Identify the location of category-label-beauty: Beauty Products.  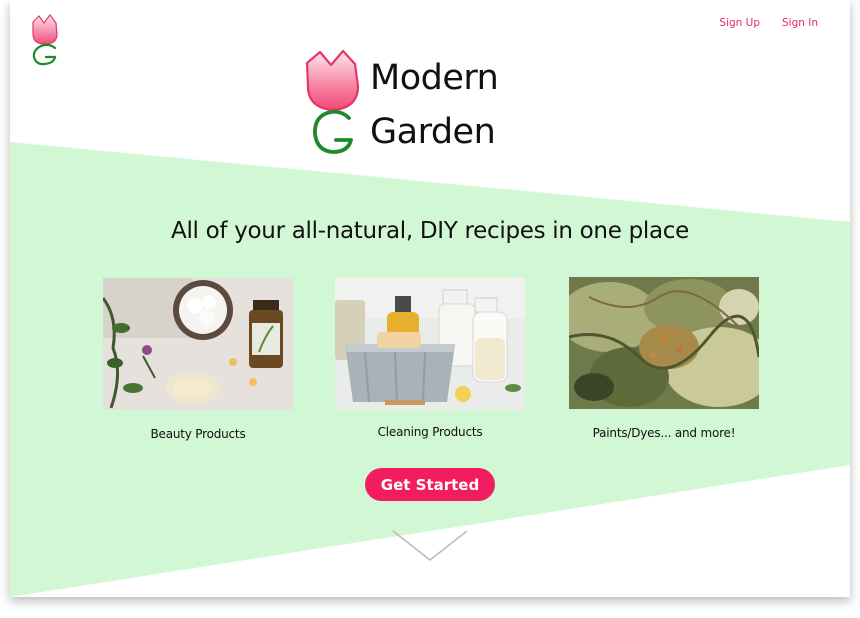
(198, 434).